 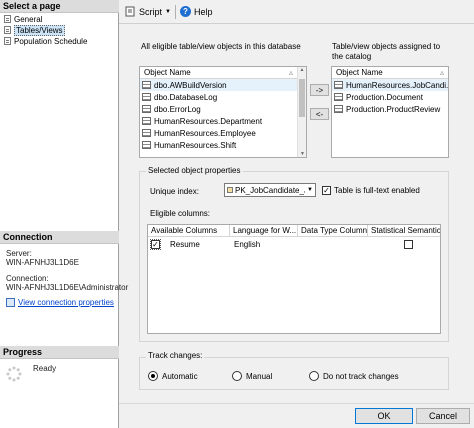 I want to click on list-item-label: HumanResources.Shift, so click(x=195, y=145).